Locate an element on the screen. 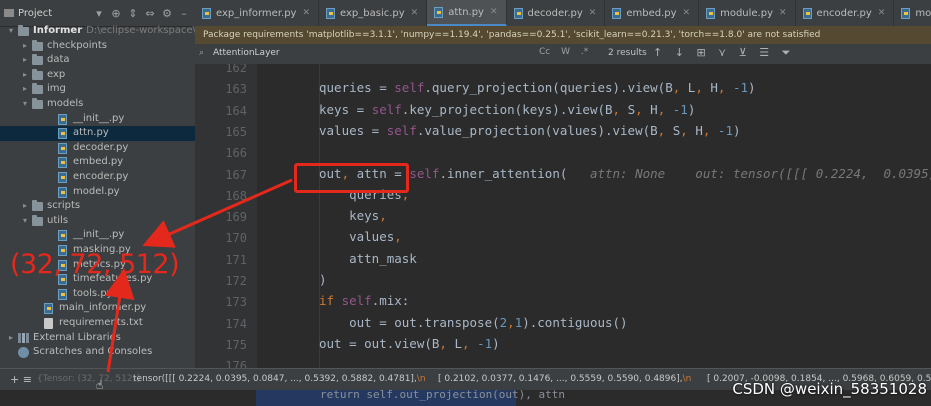  arrow-down-icon: ↓ is located at coordinates (679, 52).